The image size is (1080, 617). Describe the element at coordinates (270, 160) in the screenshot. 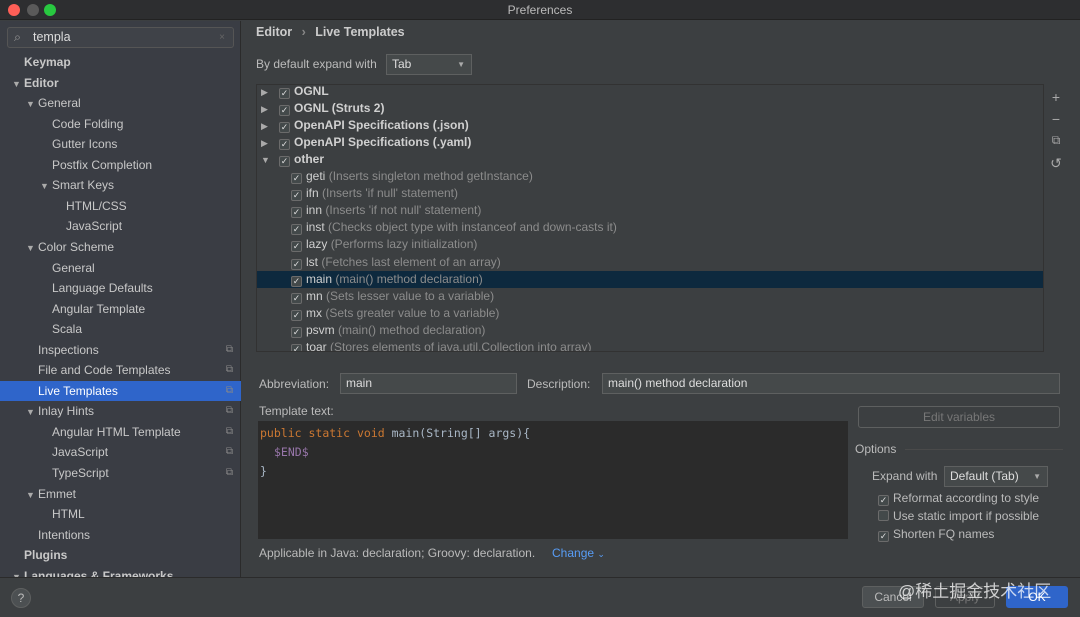

I see `collapse-triangle-icon: ▼` at that location.